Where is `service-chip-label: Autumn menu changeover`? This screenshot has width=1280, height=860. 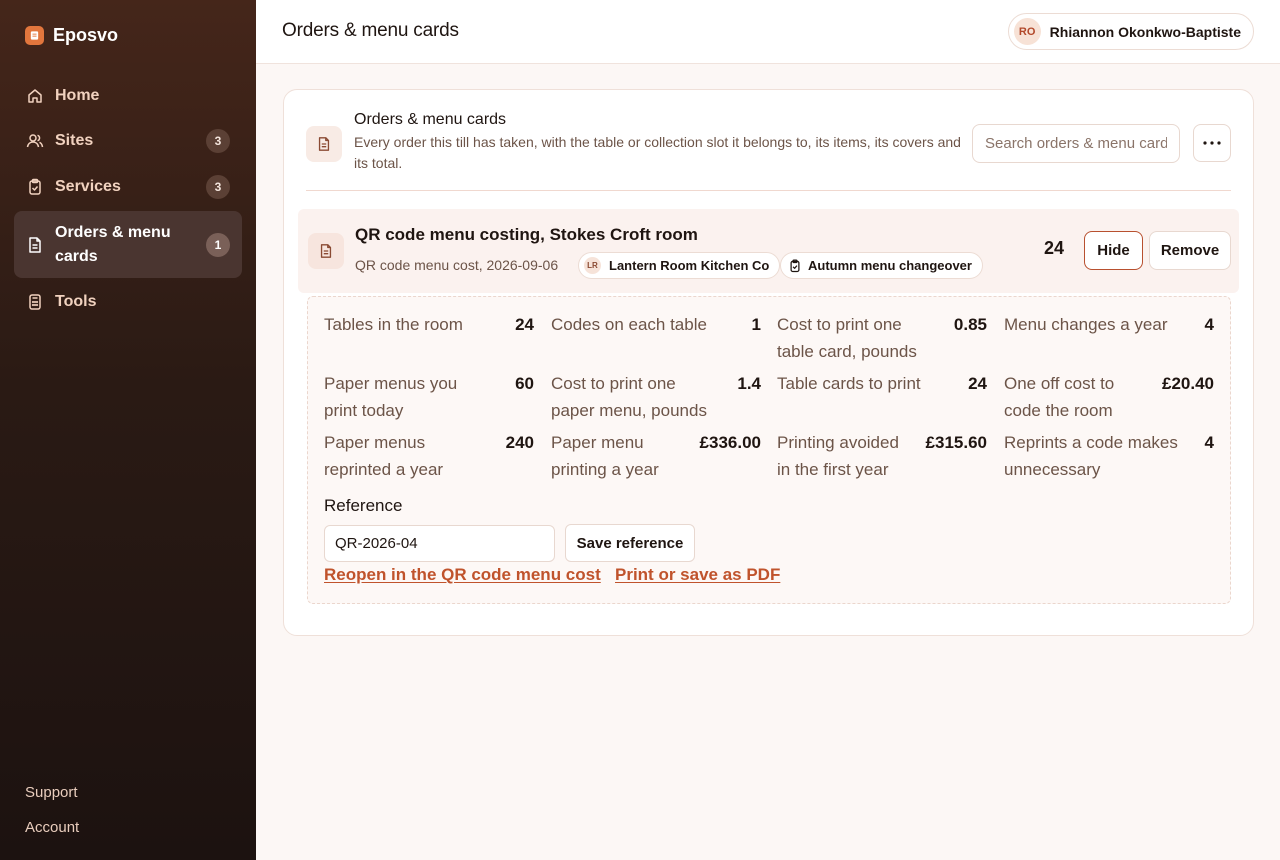
service-chip-label: Autumn menu changeover is located at coordinates (890, 265).